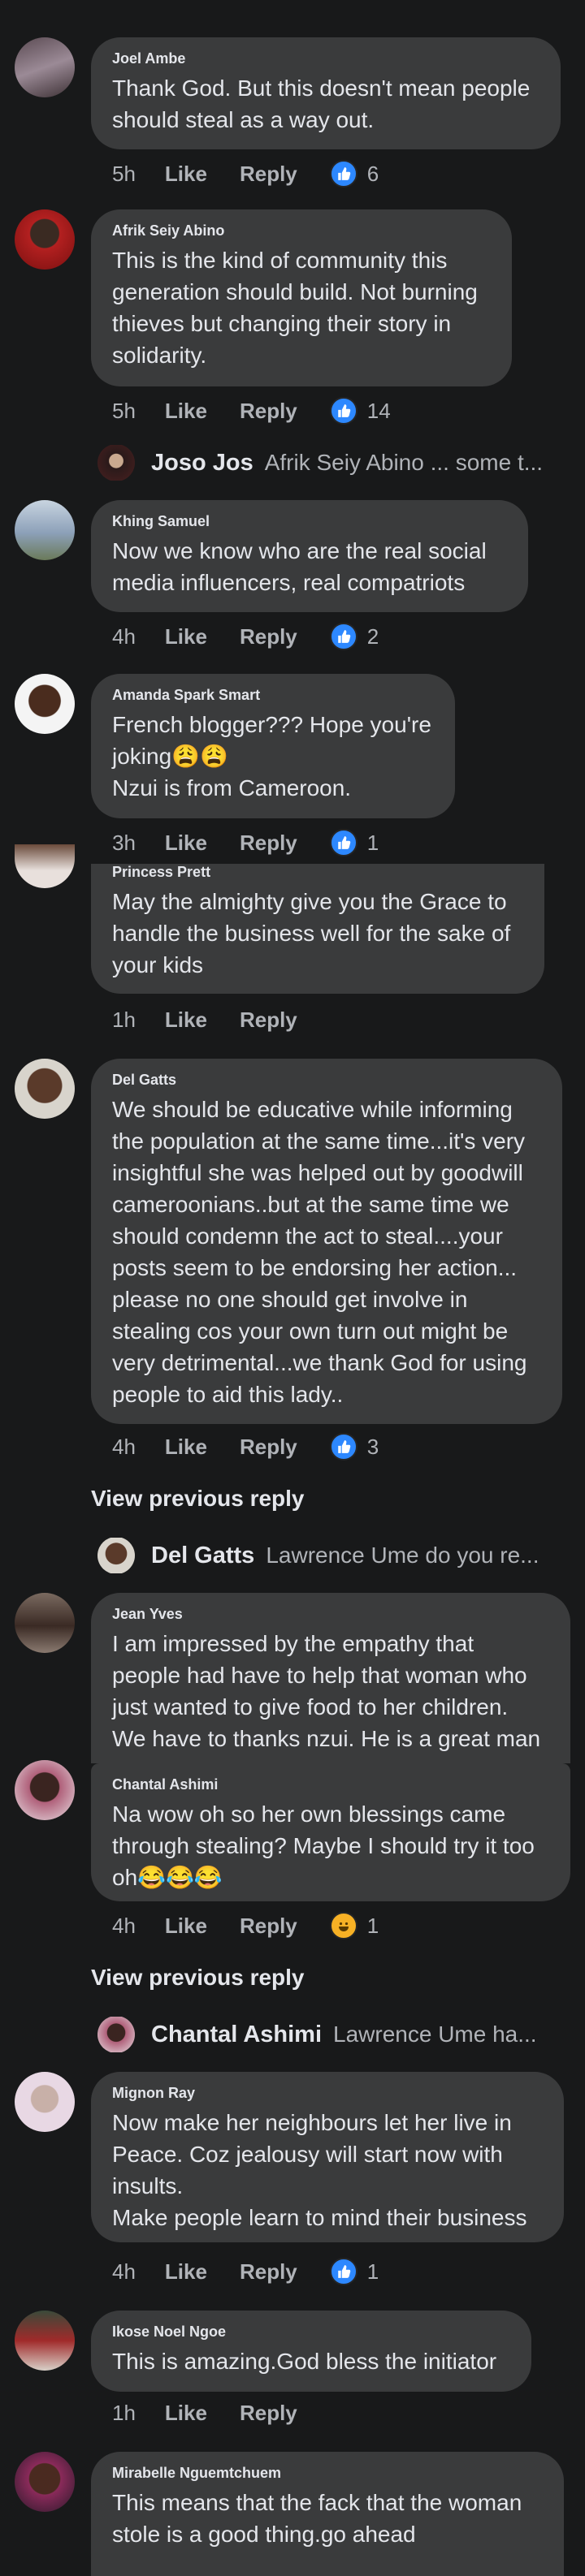 This screenshot has width=585, height=2576. Describe the element at coordinates (312, 2332) in the screenshot. I see `commenter-name: Ikose Noel Ngoe` at that location.